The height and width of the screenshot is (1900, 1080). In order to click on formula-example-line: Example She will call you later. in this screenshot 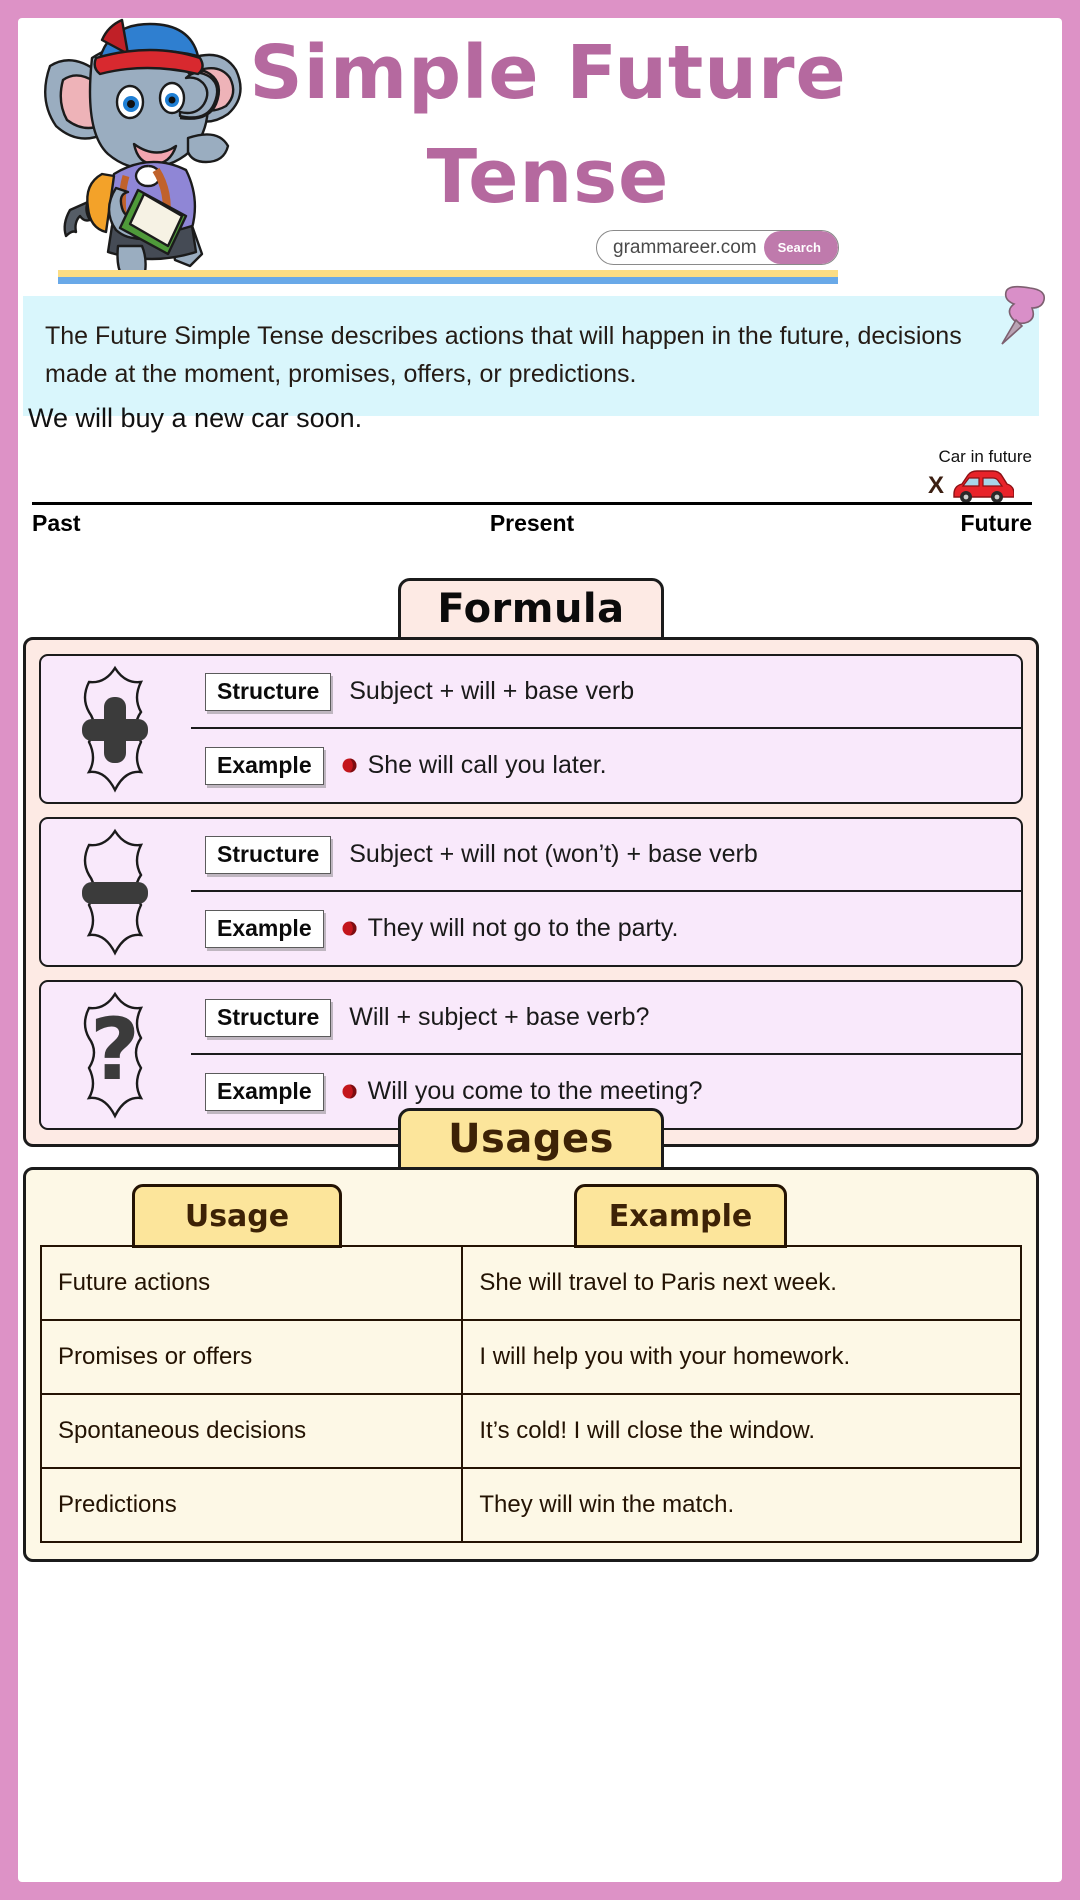, I will do `click(606, 765)`.